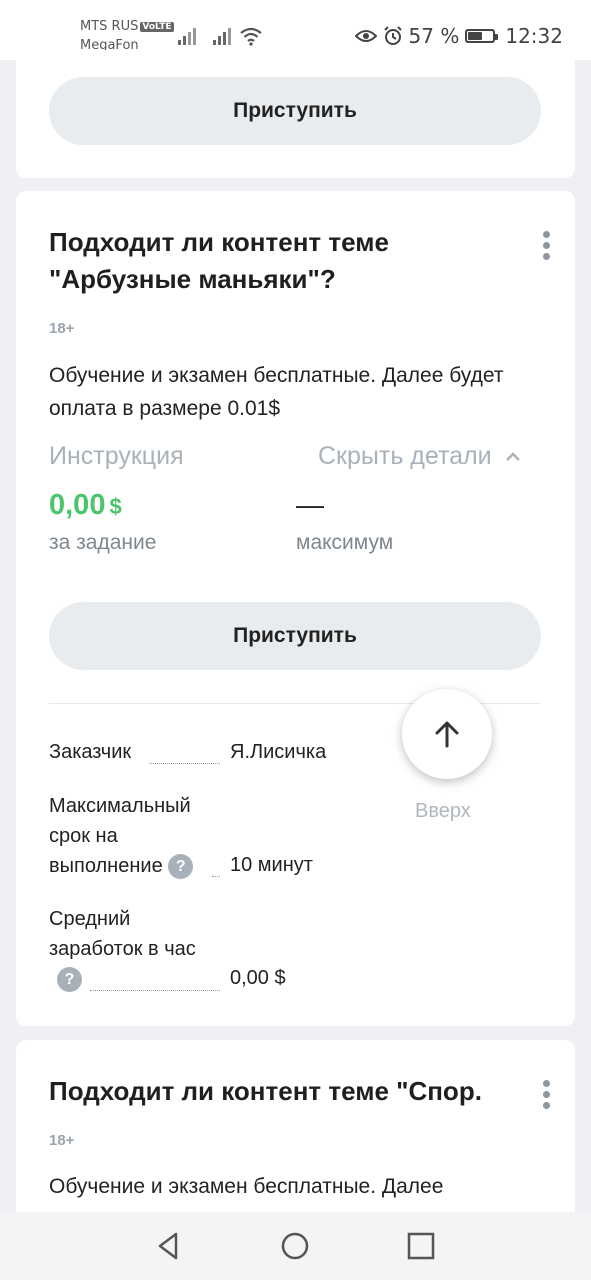 The width and height of the screenshot is (591, 1280). What do you see at coordinates (251, 36) in the screenshot?
I see `wifi-icon` at bounding box center [251, 36].